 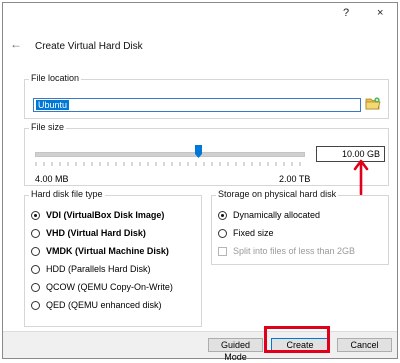 What do you see at coordinates (361, 177) in the screenshot?
I see `annotation-up-arrow-icon` at bounding box center [361, 177].